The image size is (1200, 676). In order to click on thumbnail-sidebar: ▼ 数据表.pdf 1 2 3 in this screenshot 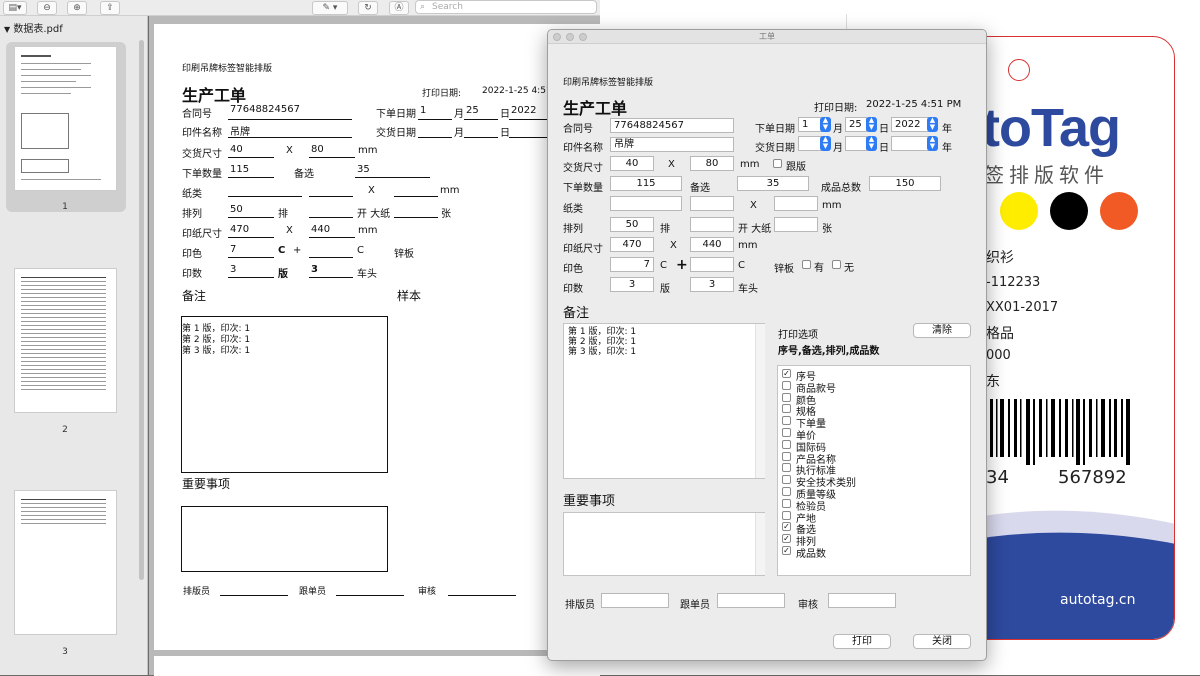, I will do `click(74, 345)`.